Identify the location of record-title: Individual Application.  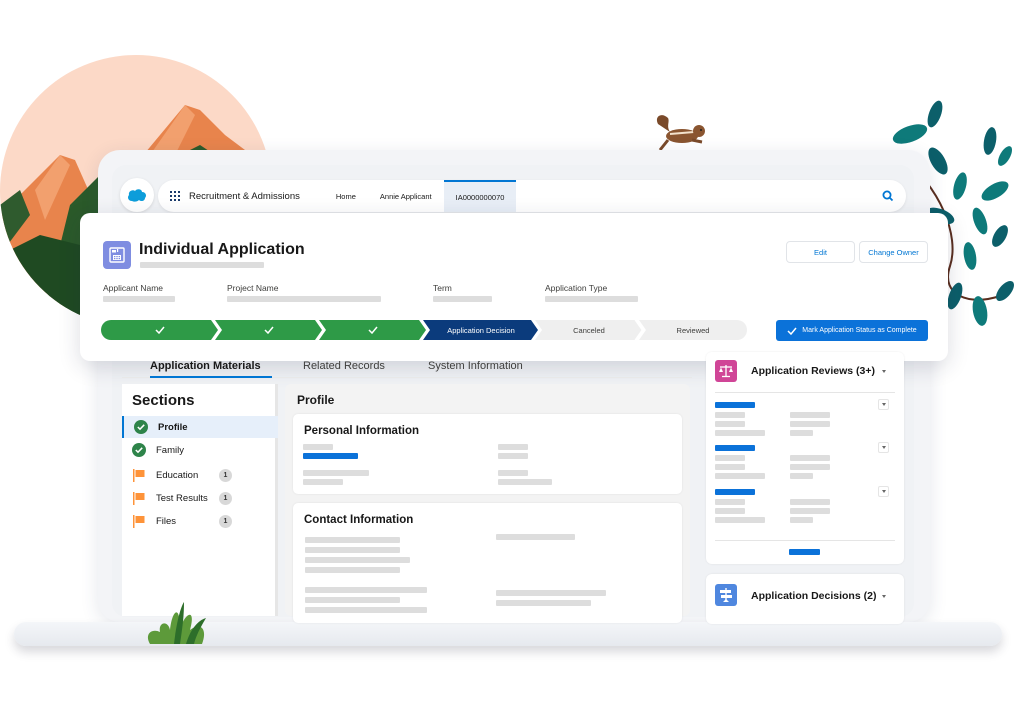
(222, 249).